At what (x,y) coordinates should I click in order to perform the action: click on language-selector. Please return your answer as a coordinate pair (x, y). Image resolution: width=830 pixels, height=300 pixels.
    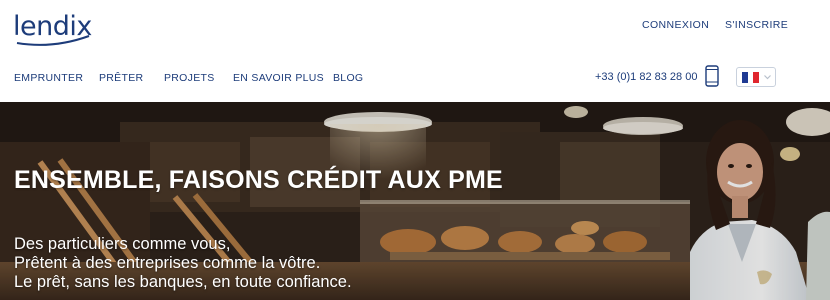
    Looking at the image, I should click on (756, 77).